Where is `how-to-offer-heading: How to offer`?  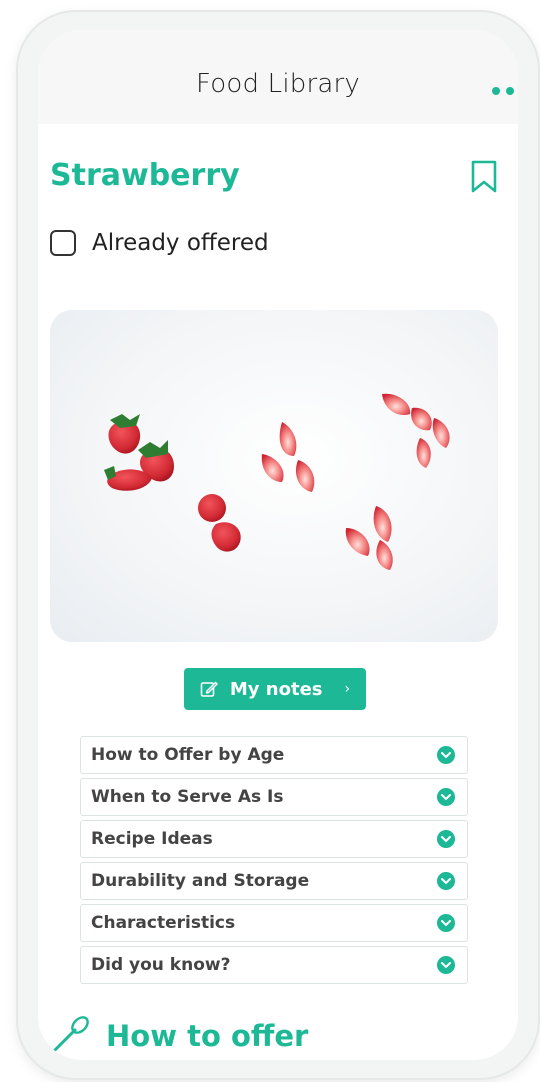 how-to-offer-heading: How to offer is located at coordinates (179, 1036).